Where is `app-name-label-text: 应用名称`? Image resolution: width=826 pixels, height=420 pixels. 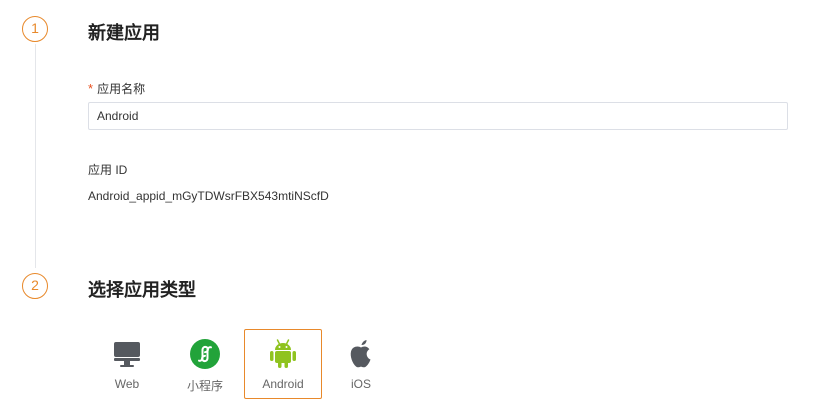
app-name-label-text: 应用名称 is located at coordinates (121, 89).